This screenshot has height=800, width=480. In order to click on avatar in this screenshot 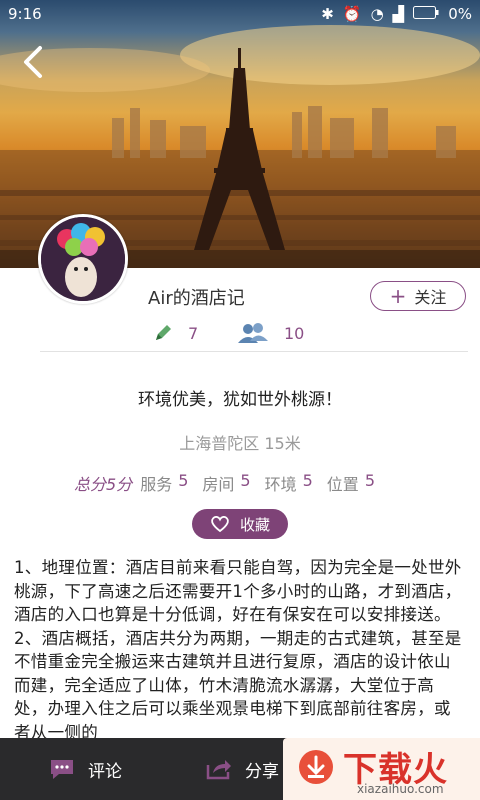, I will do `click(83, 259)`.